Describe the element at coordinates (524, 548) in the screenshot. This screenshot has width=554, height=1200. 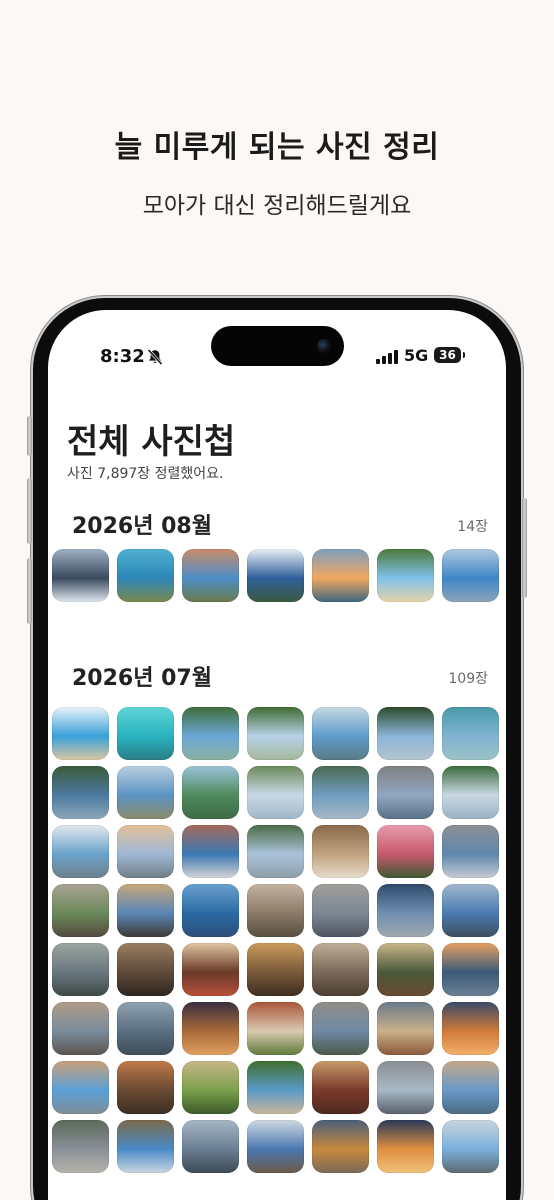
I see `power-button` at that location.